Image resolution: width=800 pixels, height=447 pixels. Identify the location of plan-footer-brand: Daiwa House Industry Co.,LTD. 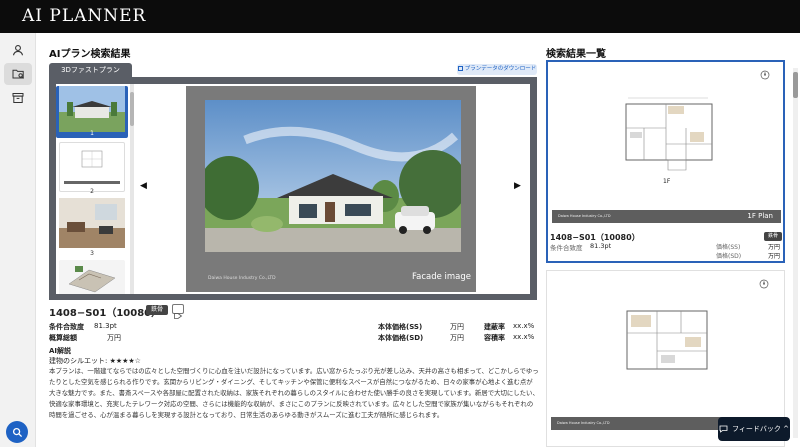
(584, 216).